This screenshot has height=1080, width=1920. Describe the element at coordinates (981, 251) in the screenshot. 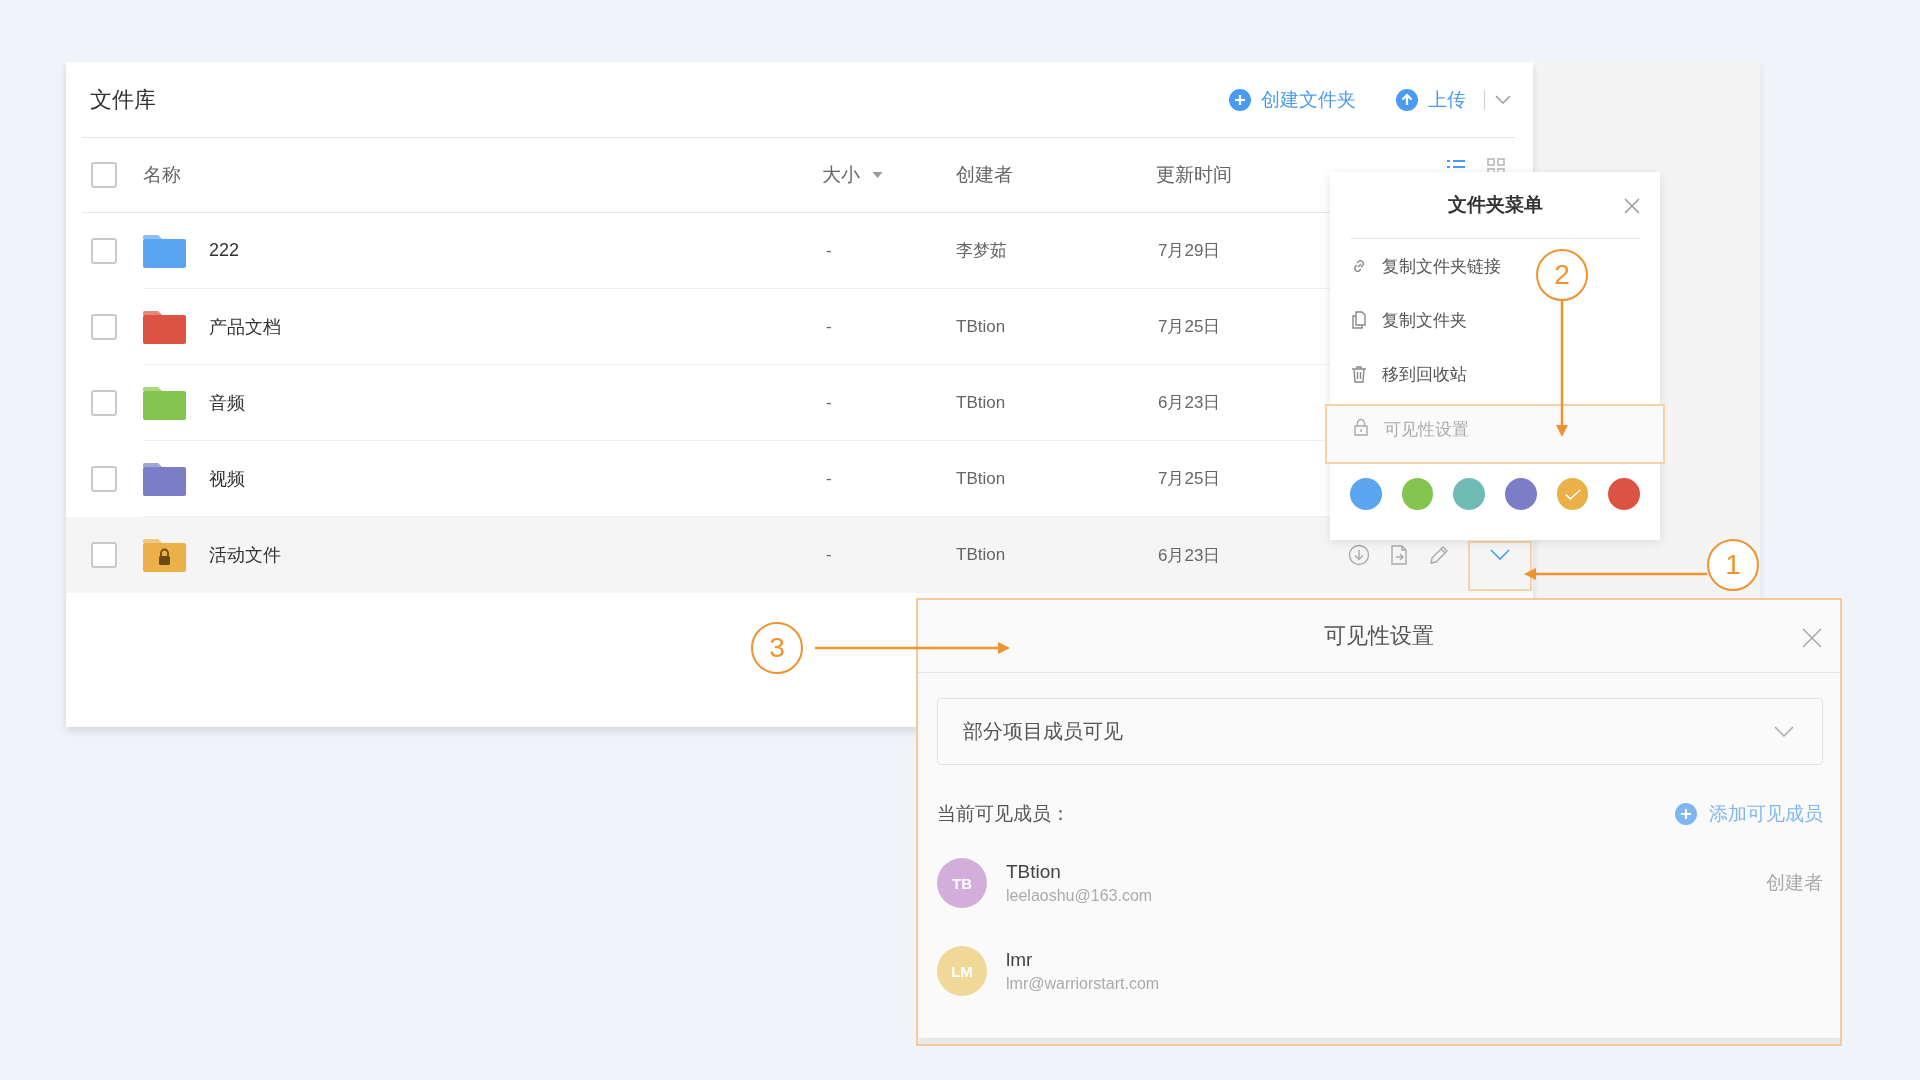

I see `table-cell-text: 李梦茹` at that location.